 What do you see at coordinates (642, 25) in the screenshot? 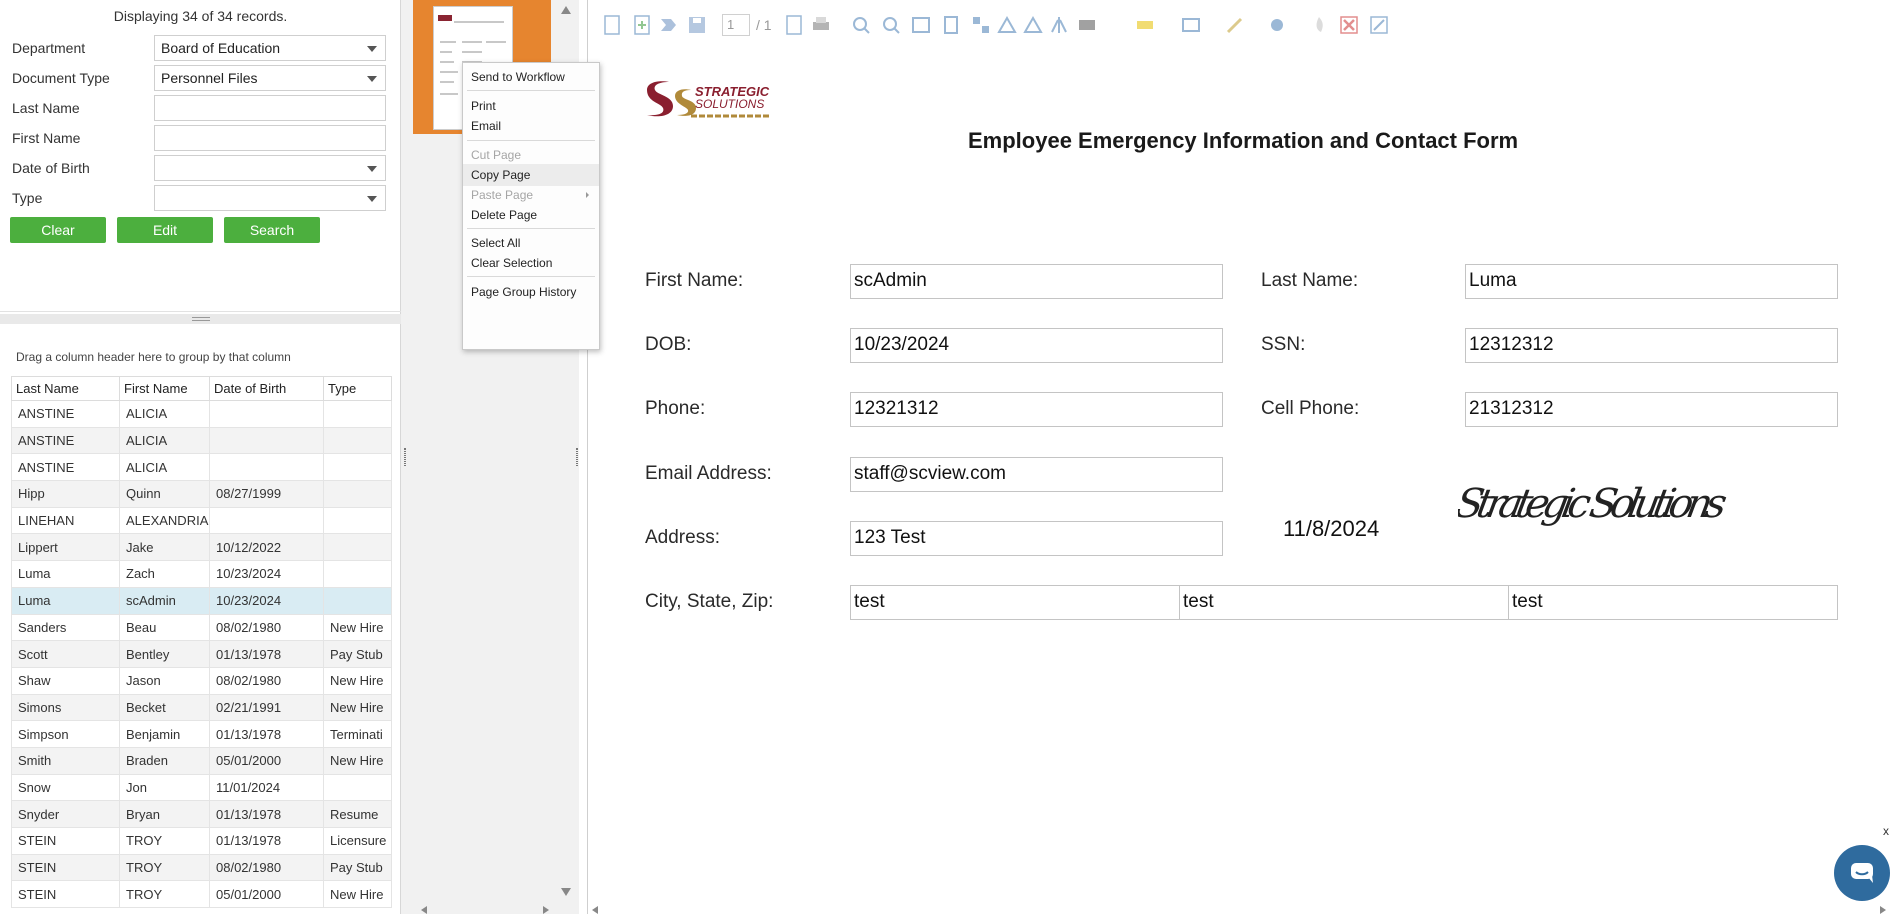
I see `add-page-icon` at bounding box center [642, 25].